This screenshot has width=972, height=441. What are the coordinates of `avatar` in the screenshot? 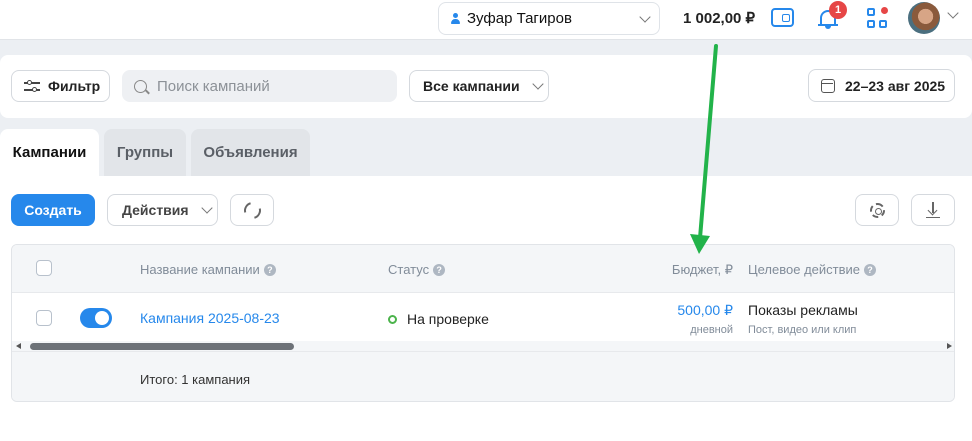 It's located at (924, 18).